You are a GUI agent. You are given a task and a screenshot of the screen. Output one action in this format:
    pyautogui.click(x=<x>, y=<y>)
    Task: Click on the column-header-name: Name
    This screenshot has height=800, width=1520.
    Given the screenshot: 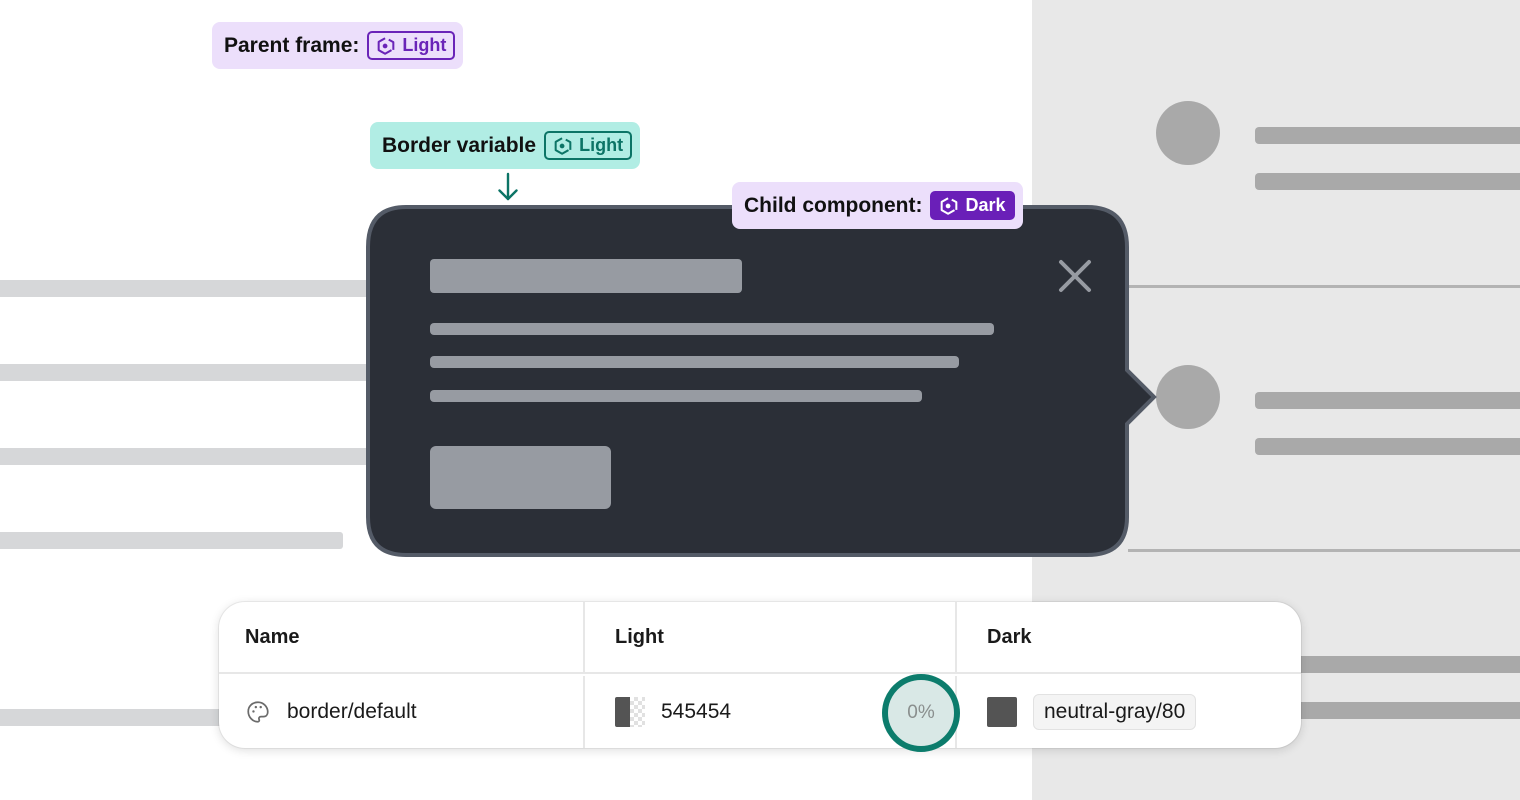 What is the action you would take?
    pyautogui.click(x=272, y=636)
    